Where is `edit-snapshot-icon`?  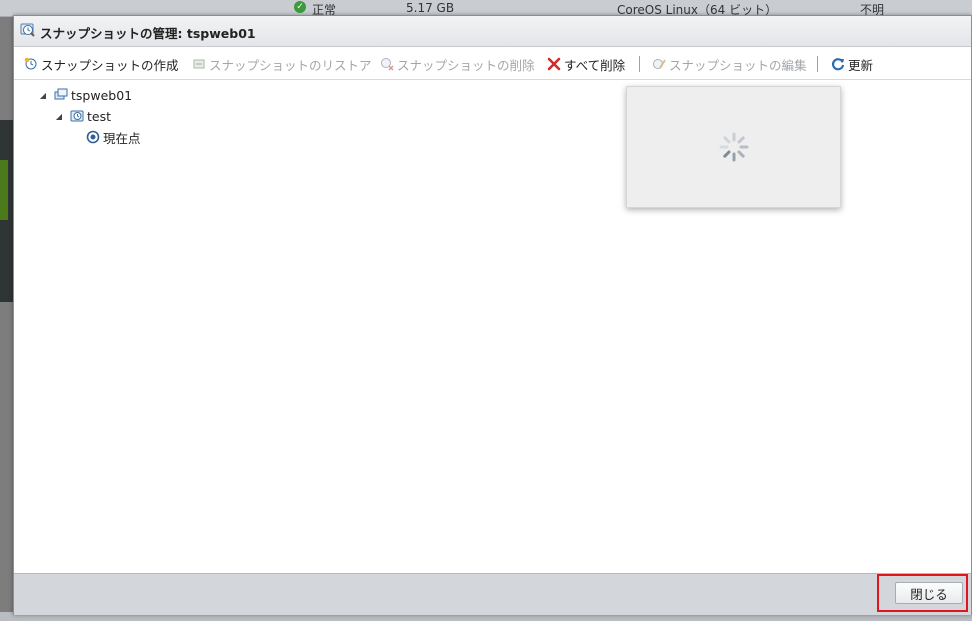
edit-snapshot-icon is located at coordinates (659, 64).